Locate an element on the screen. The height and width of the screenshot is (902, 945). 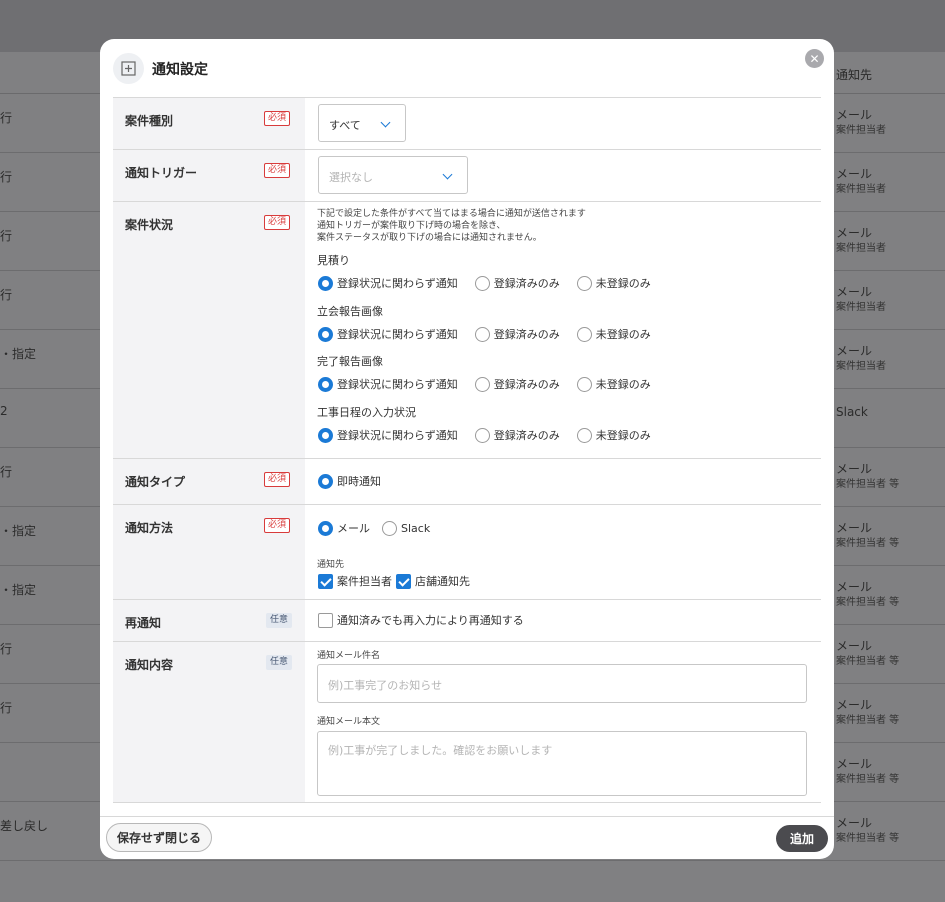
close-without-saving-button: 保存せず閉じる is located at coordinates (159, 837).